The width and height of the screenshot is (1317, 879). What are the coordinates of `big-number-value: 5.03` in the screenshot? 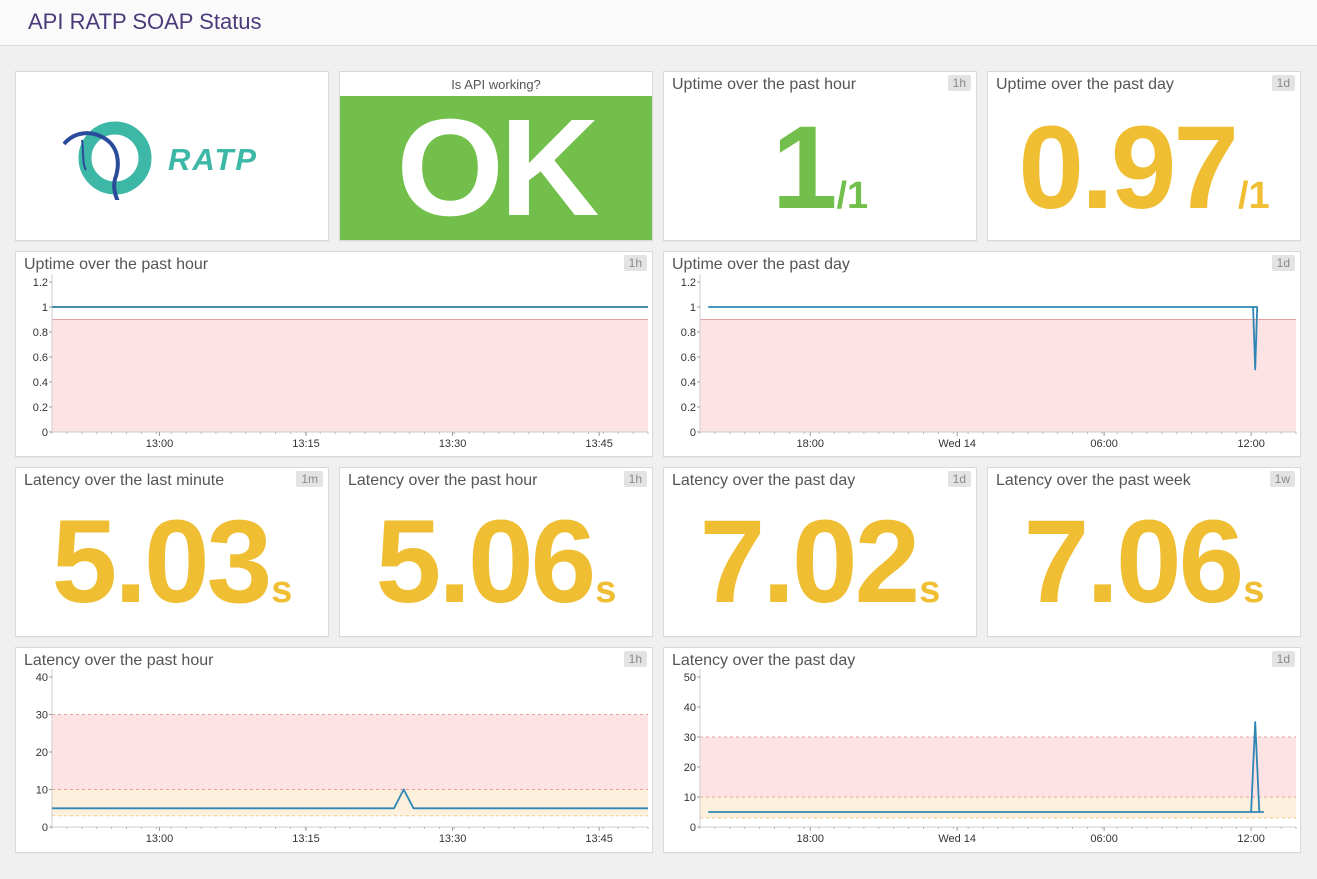 It's located at (162, 562).